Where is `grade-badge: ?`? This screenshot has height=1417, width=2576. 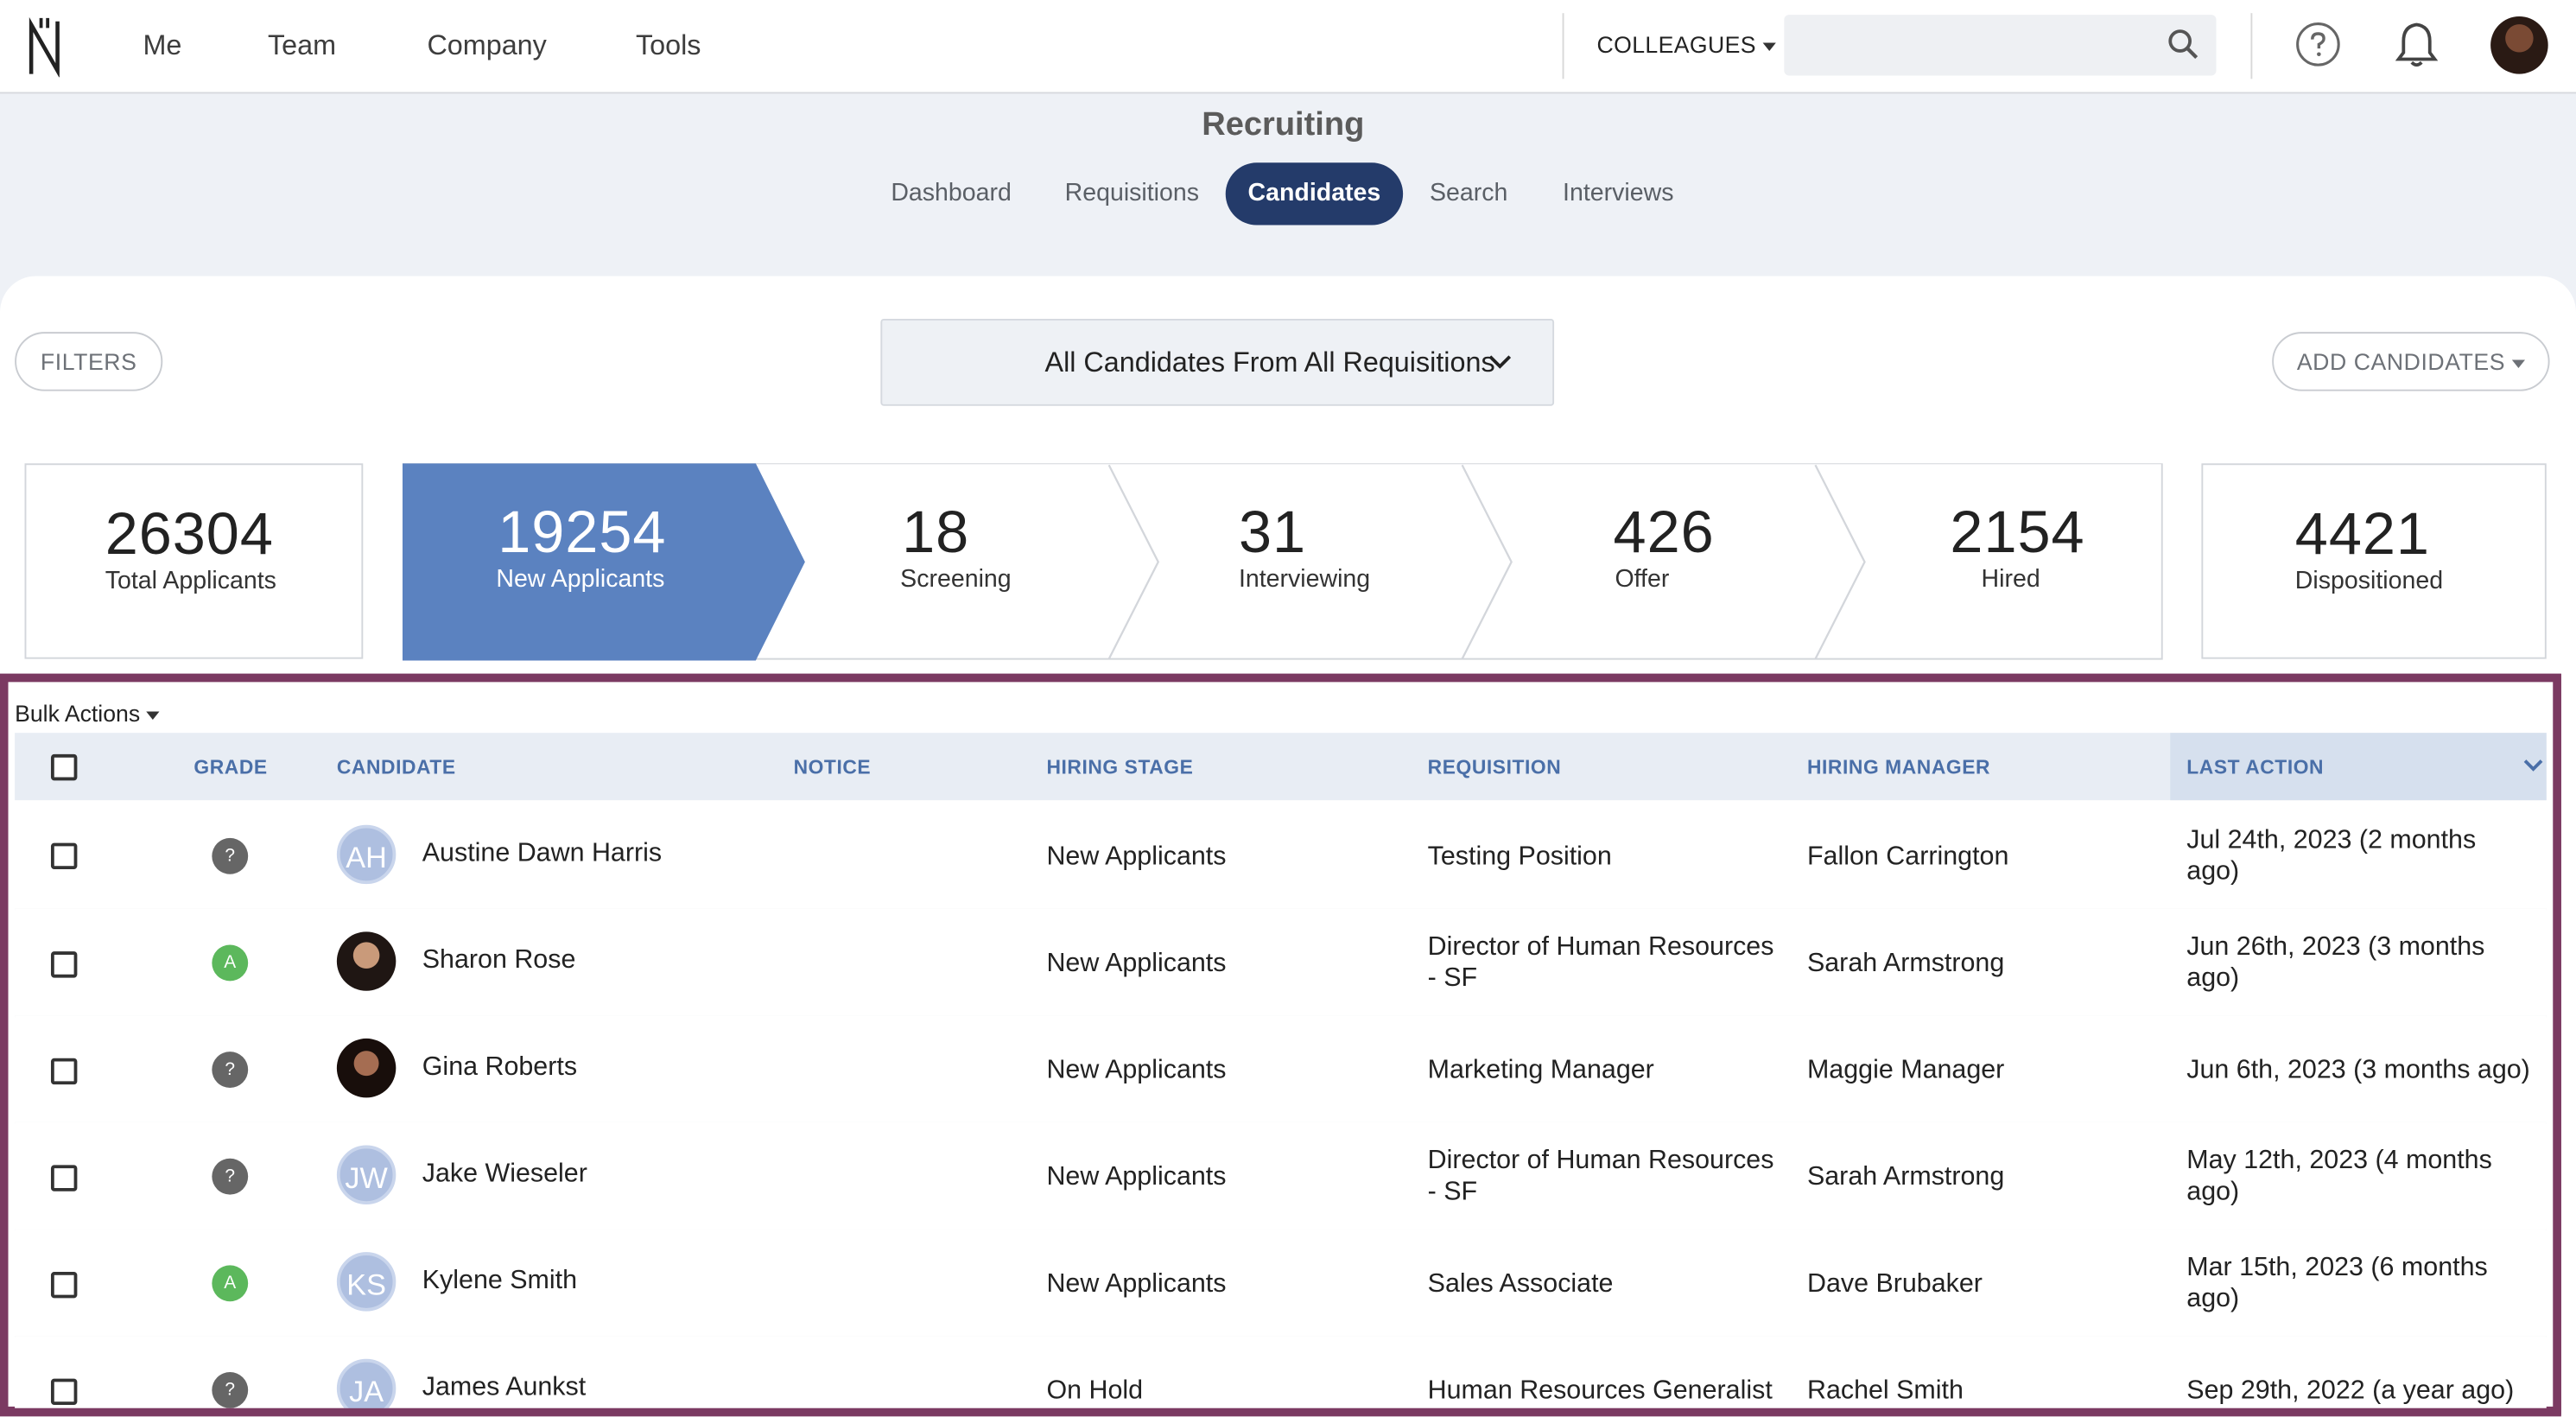
grade-badge: ? is located at coordinates (230, 856).